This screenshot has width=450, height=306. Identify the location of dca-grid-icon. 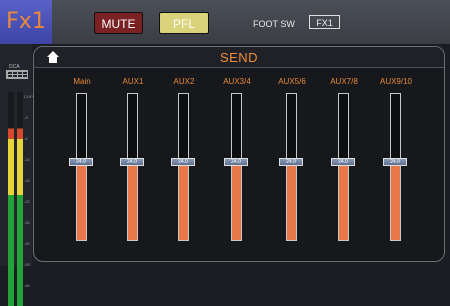
(17, 74).